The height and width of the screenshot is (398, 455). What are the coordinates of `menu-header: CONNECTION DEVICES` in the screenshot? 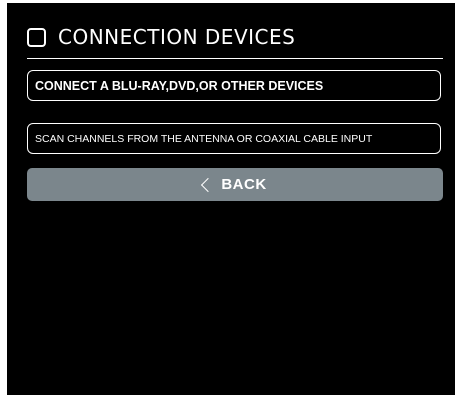 It's located at (161, 37).